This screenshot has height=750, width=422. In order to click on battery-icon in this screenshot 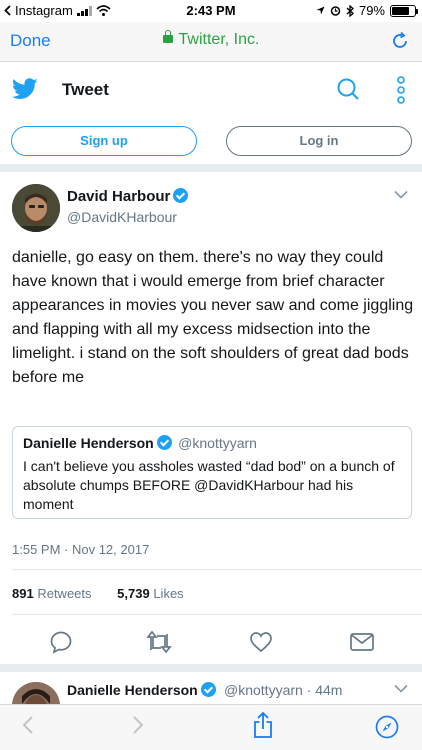, I will do `click(404, 10)`.